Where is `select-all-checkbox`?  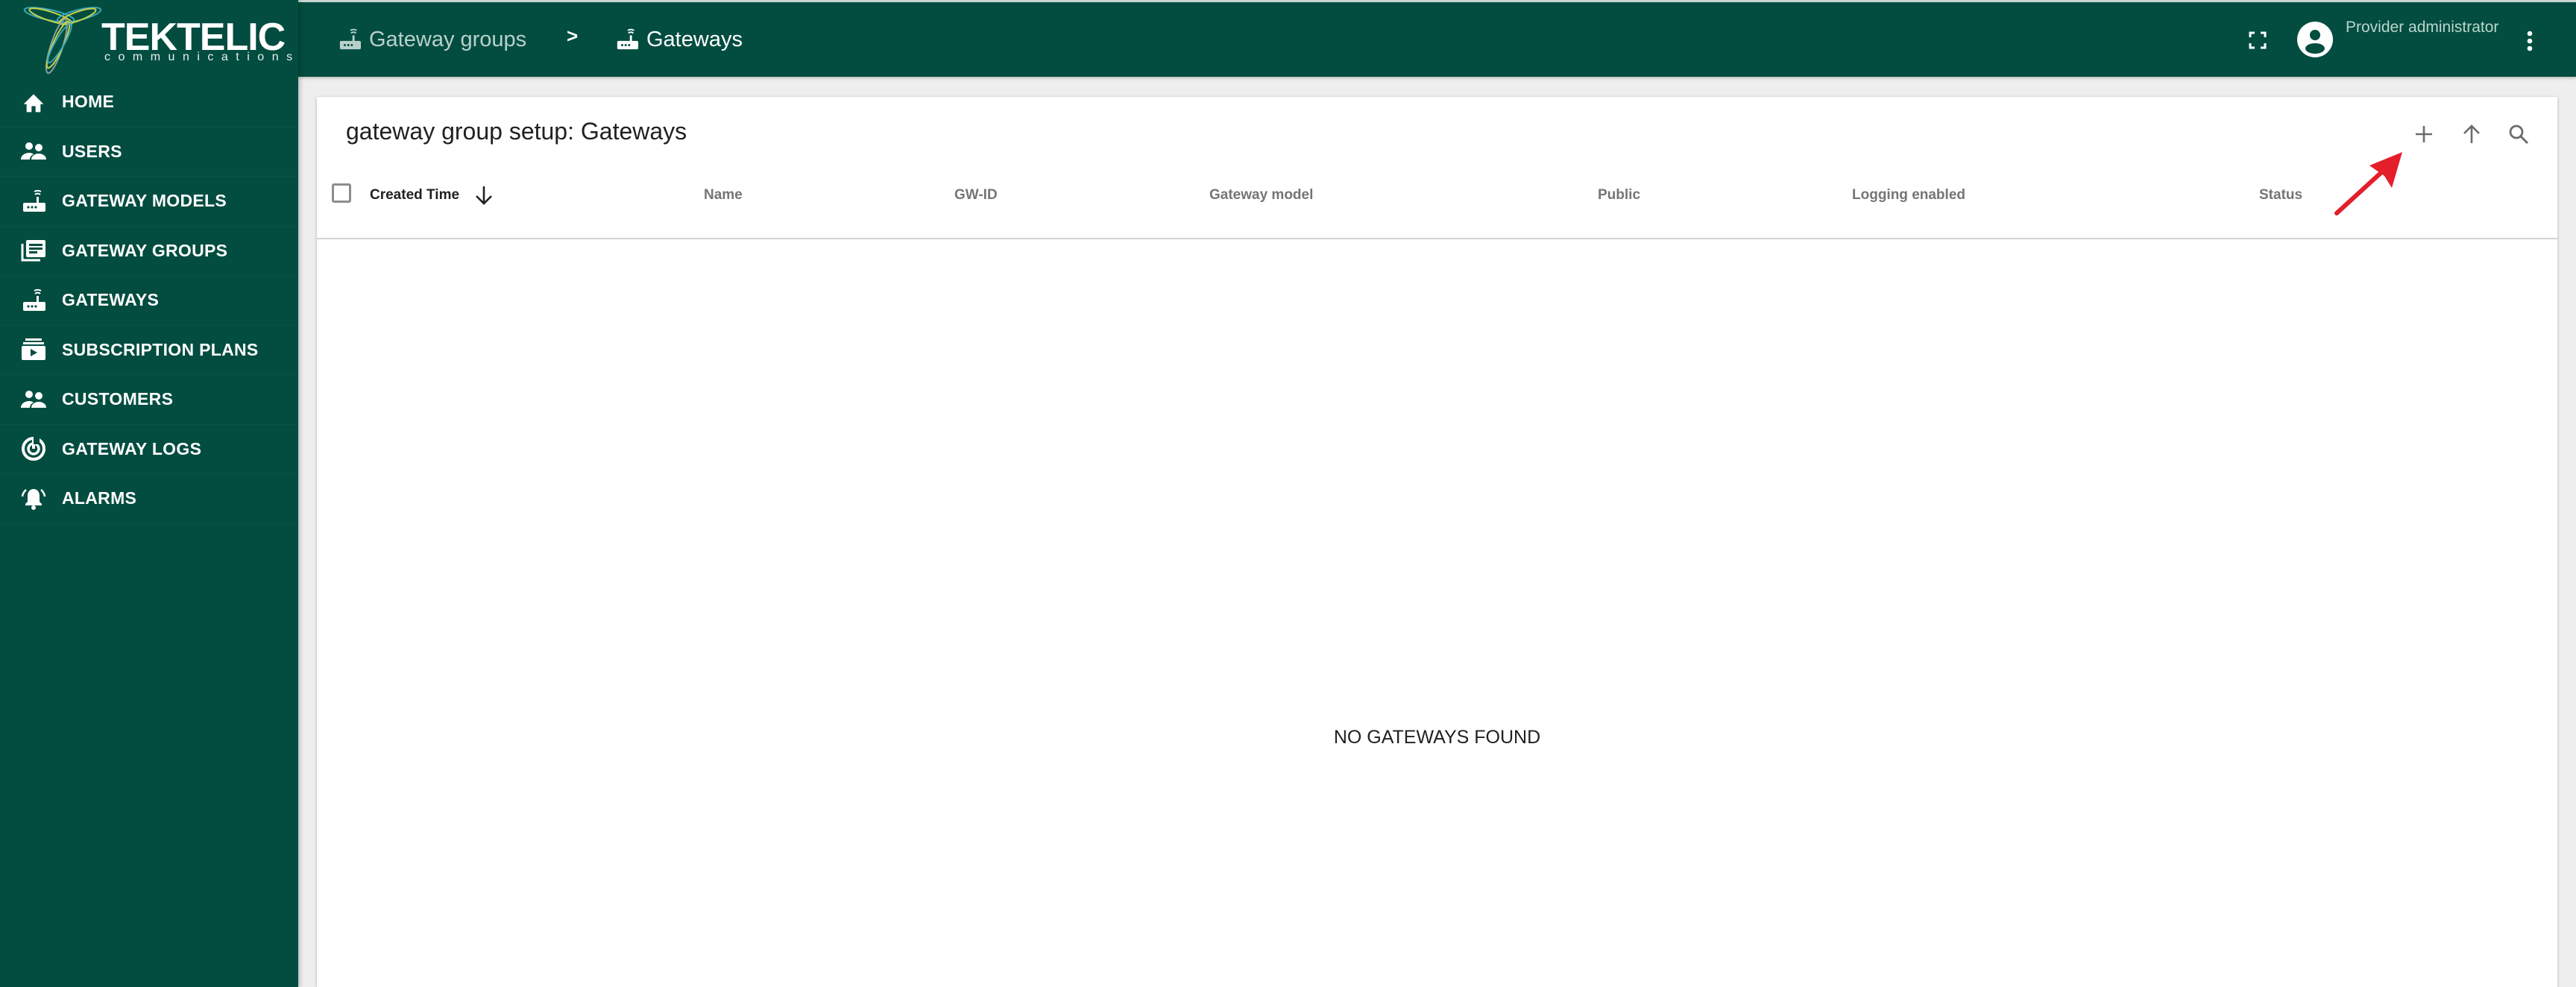
select-all-checkbox is located at coordinates (341, 193).